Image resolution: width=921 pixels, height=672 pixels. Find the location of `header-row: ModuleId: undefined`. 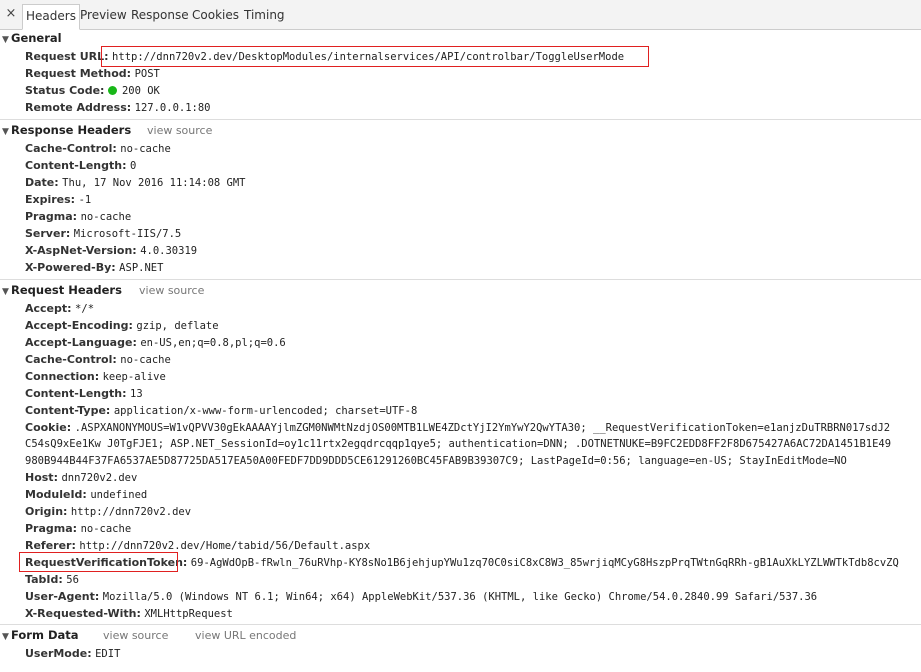

header-row: ModuleId: undefined is located at coordinates (86, 494).